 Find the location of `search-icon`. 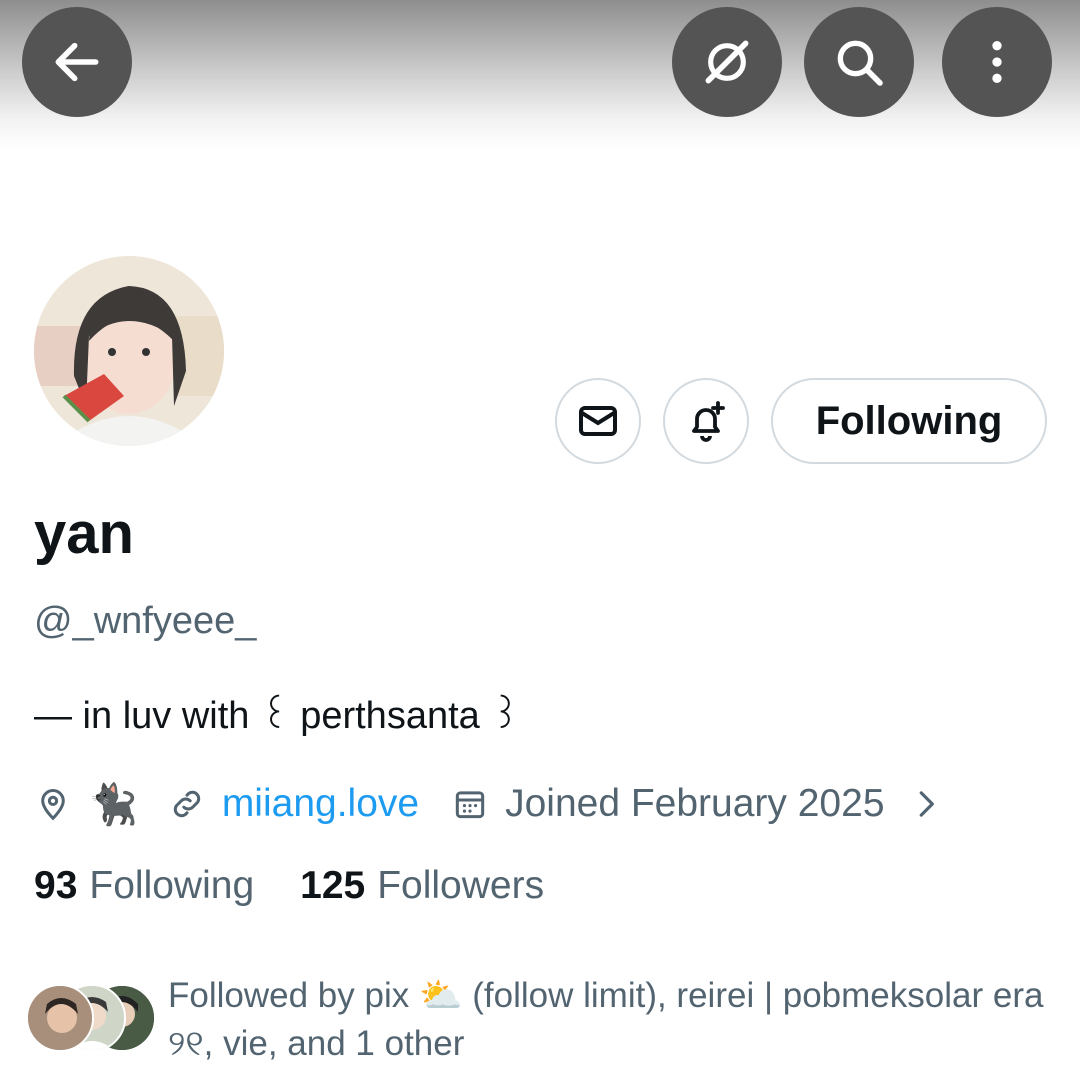

search-icon is located at coordinates (860, 63).